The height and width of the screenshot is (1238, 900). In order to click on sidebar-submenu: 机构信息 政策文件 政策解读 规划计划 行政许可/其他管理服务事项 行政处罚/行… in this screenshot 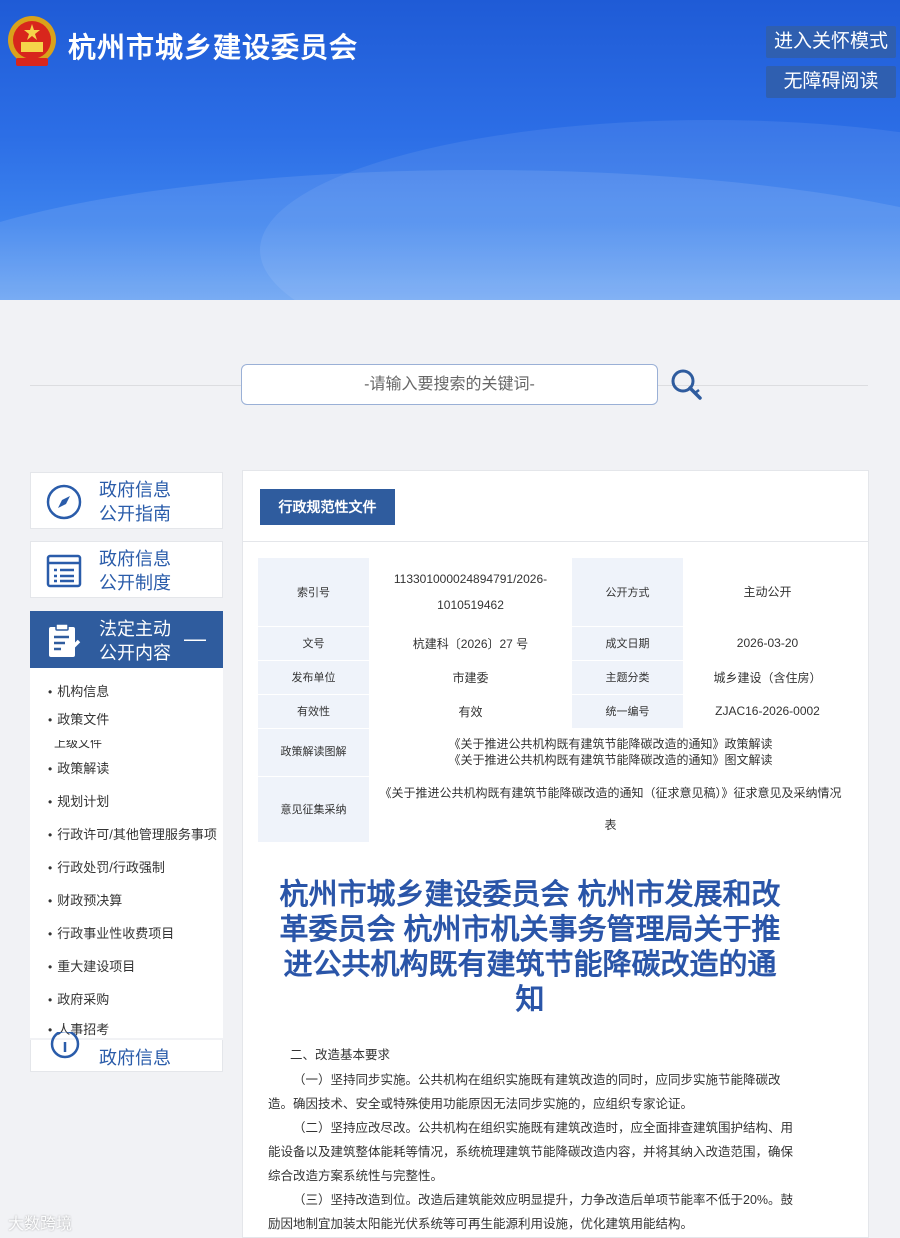, I will do `click(126, 853)`.